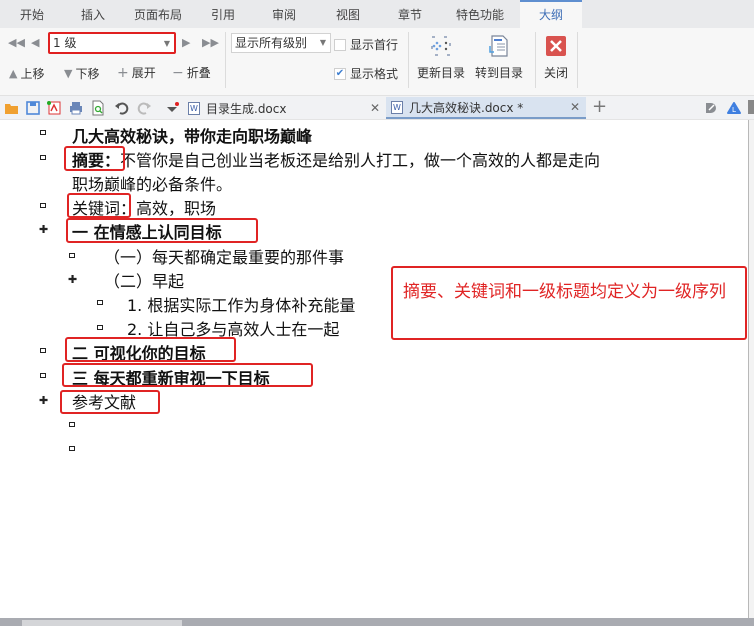 Image resolution: width=754 pixels, height=626 pixels. I want to click on demote-icon: ▶, so click(186, 42).